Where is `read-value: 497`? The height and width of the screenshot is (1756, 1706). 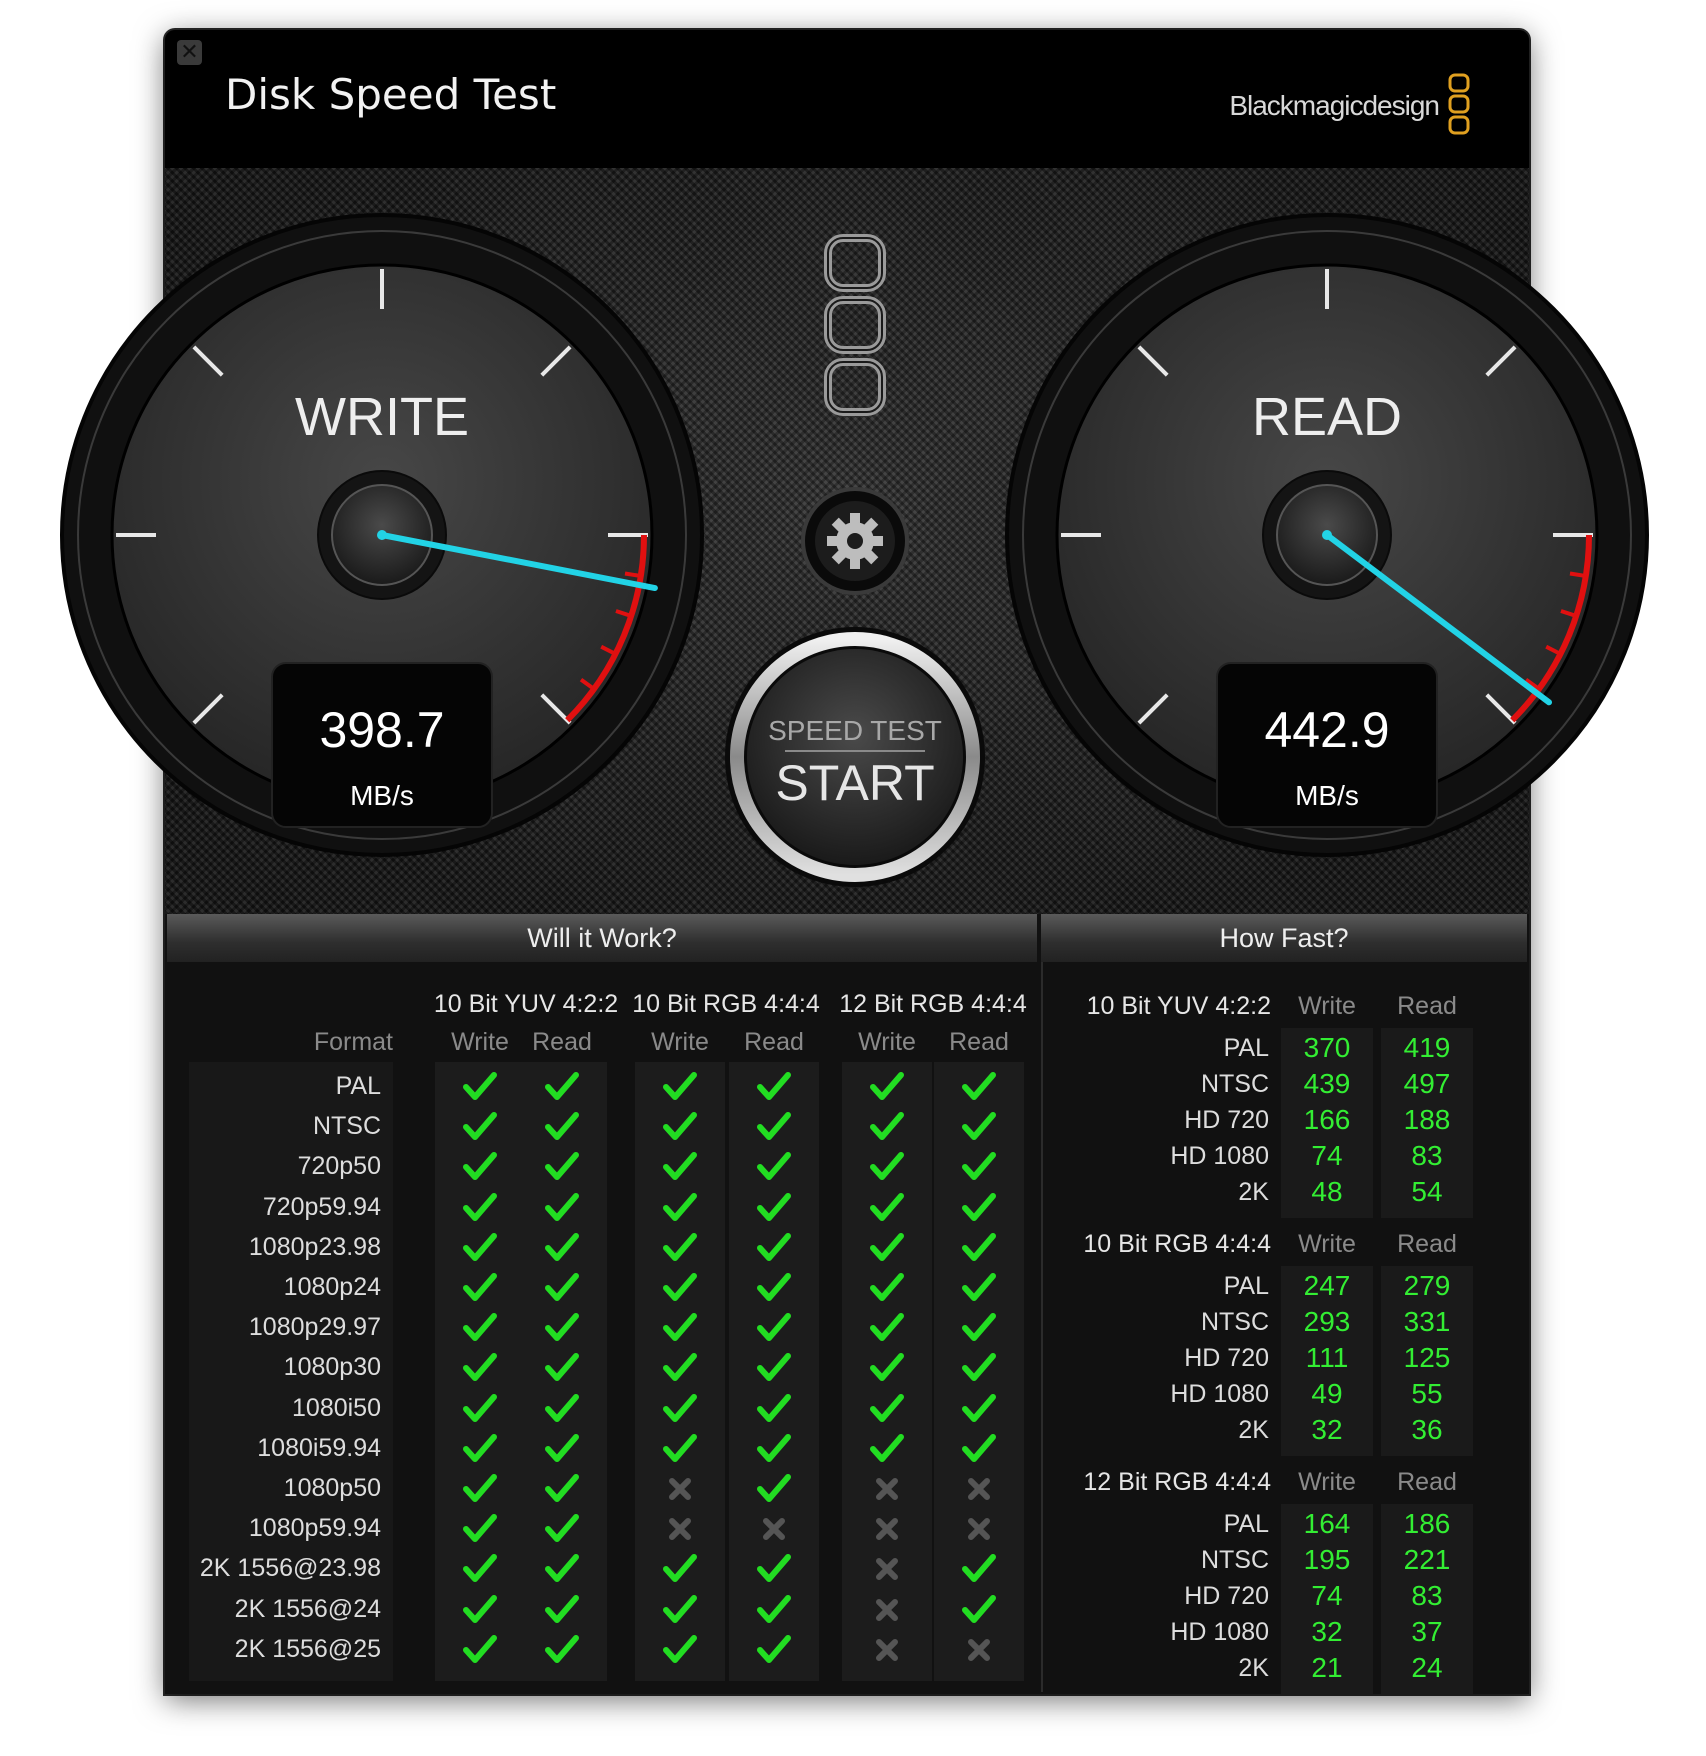
read-value: 497 is located at coordinates (1427, 1083).